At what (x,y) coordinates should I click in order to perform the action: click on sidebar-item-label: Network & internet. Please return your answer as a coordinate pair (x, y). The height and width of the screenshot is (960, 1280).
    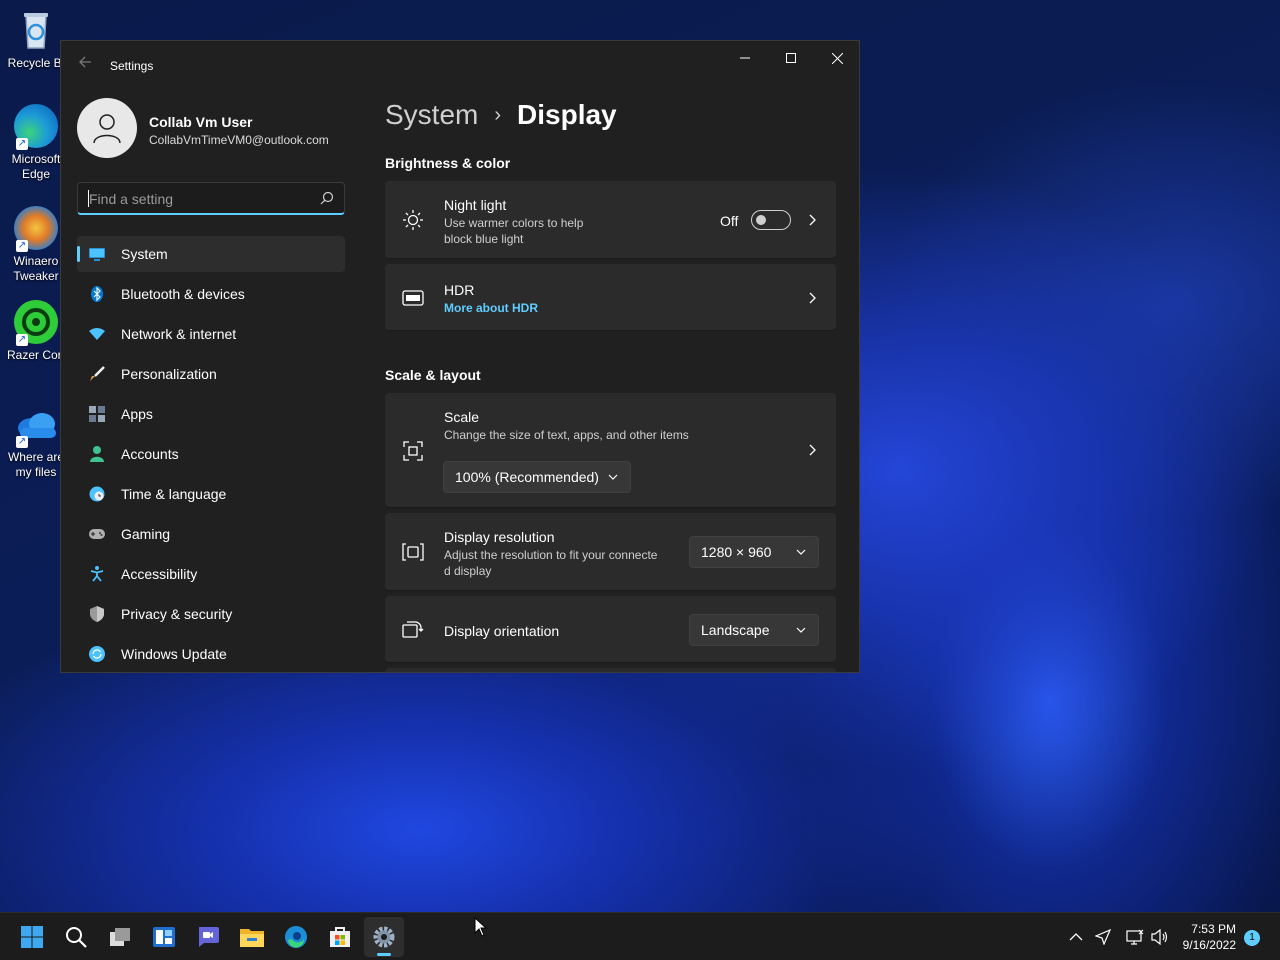
    Looking at the image, I should click on (179, 334).